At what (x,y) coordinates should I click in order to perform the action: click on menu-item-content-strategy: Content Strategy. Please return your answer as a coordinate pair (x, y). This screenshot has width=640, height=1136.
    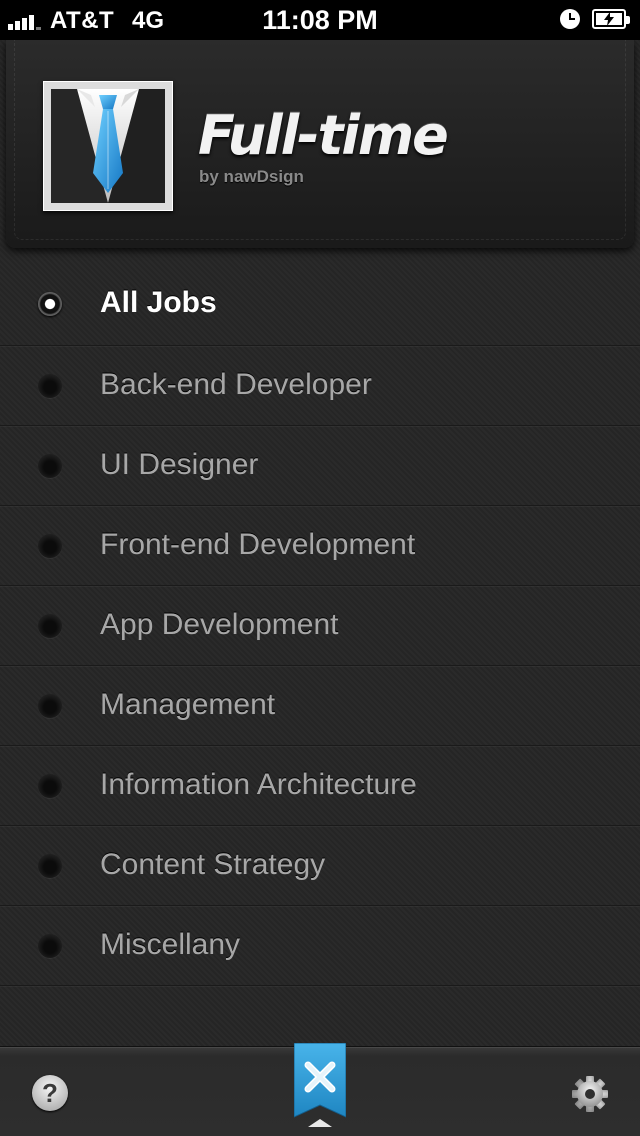
    Looking at the image, I should click on (320, 866).